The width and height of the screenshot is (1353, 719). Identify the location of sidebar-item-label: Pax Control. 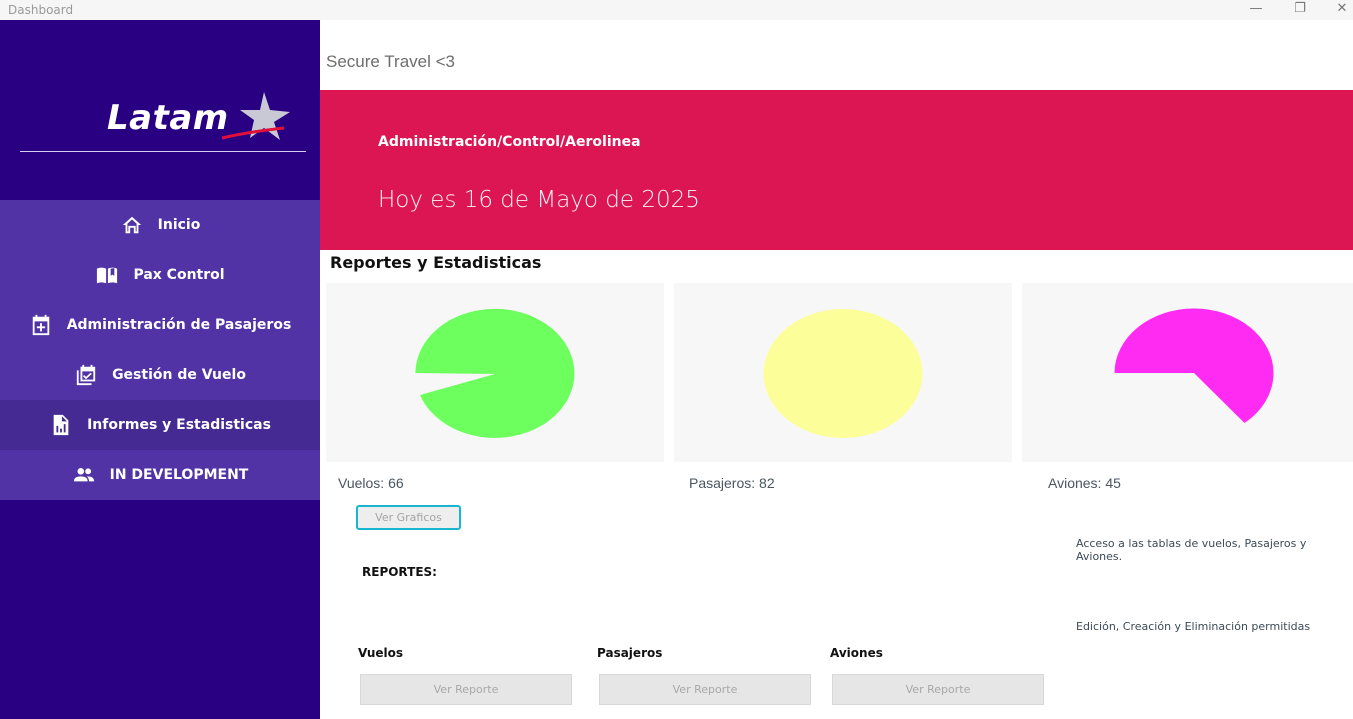
(179, 275).